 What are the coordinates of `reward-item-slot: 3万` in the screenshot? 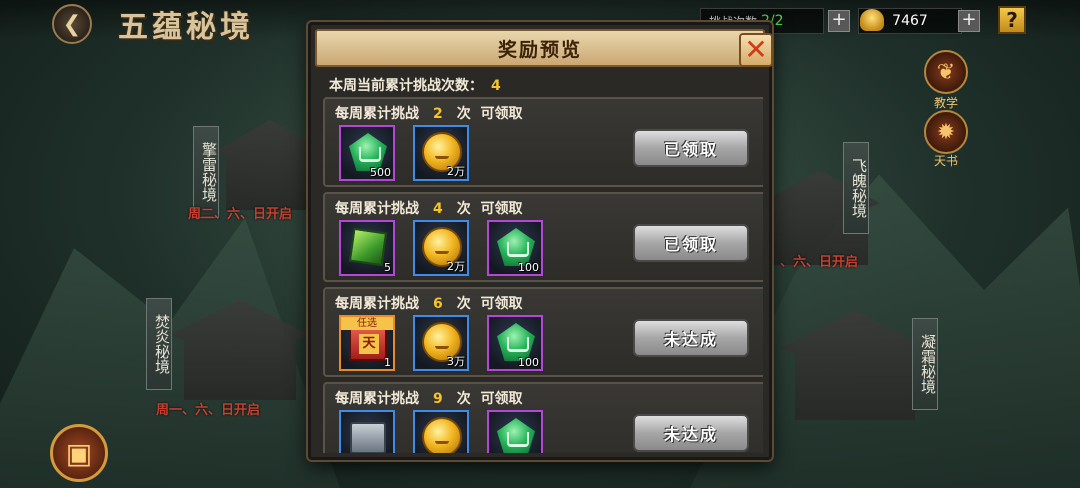 It's located at (441, 343).